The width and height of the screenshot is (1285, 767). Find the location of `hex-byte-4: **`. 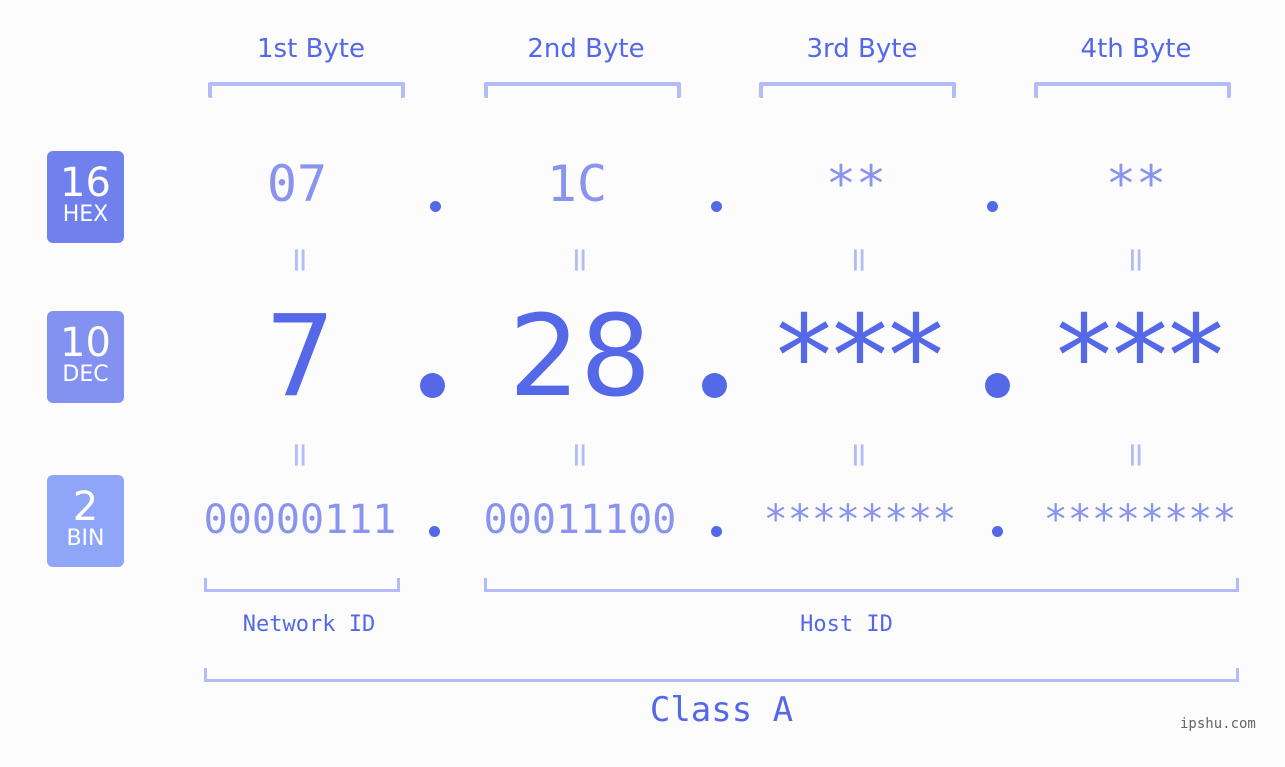

hex-byte-4: ** is located at coordinates (1136, 184).